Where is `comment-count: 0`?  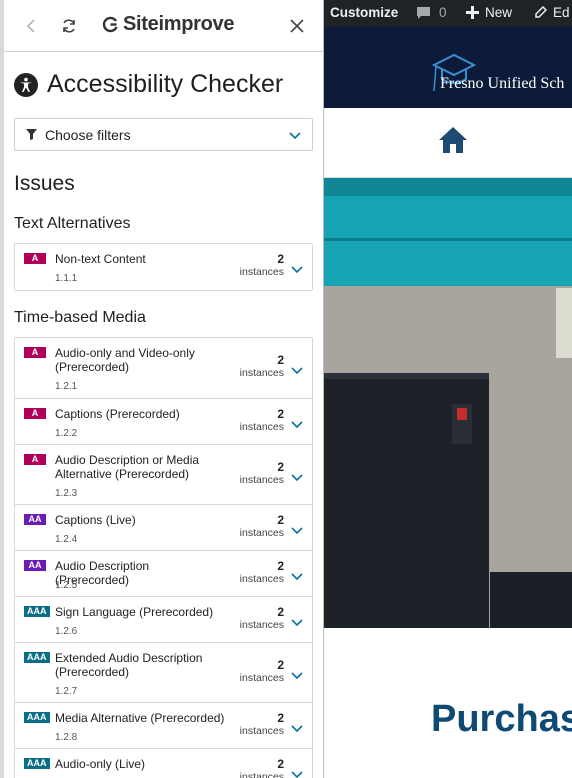
comment-count: 0 is located at coordinates (443, 12).